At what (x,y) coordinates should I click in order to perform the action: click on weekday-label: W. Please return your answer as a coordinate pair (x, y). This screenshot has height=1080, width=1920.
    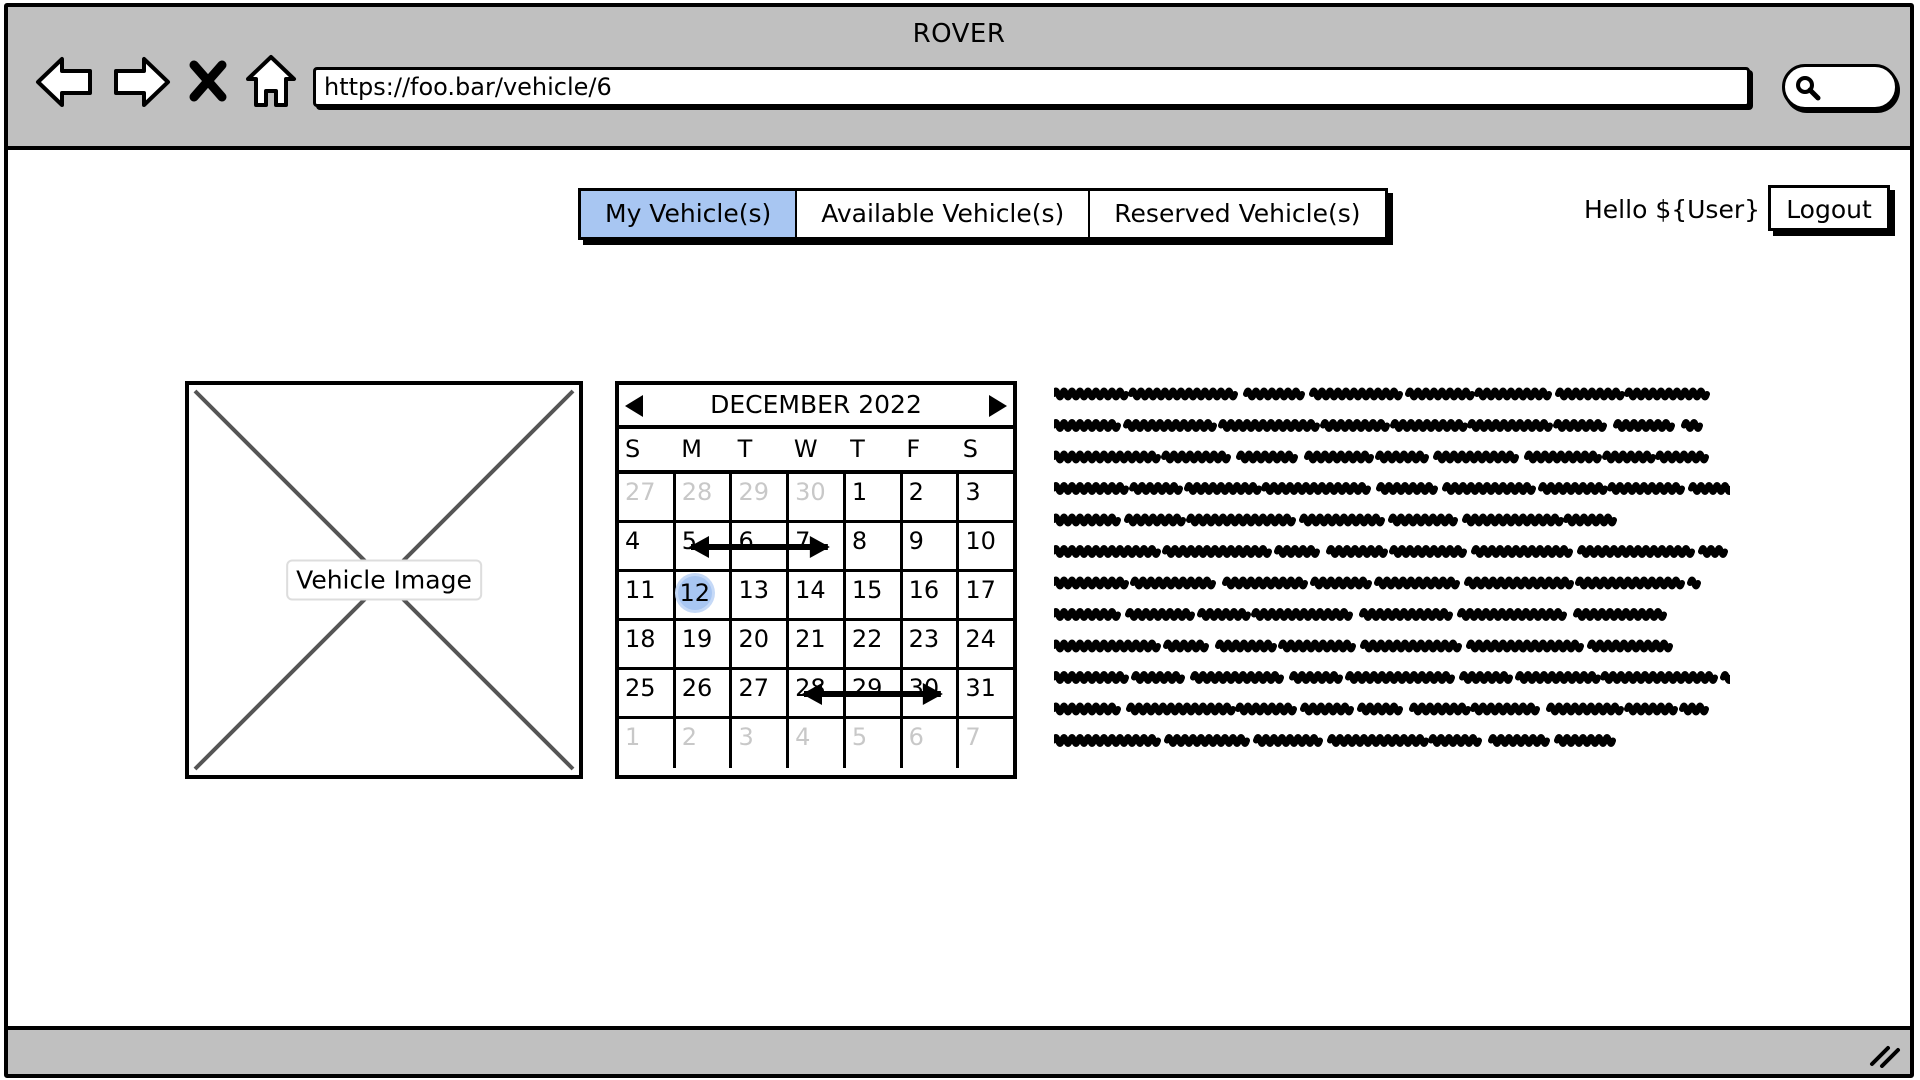
    Looking at the image, I should click on (805, 449).